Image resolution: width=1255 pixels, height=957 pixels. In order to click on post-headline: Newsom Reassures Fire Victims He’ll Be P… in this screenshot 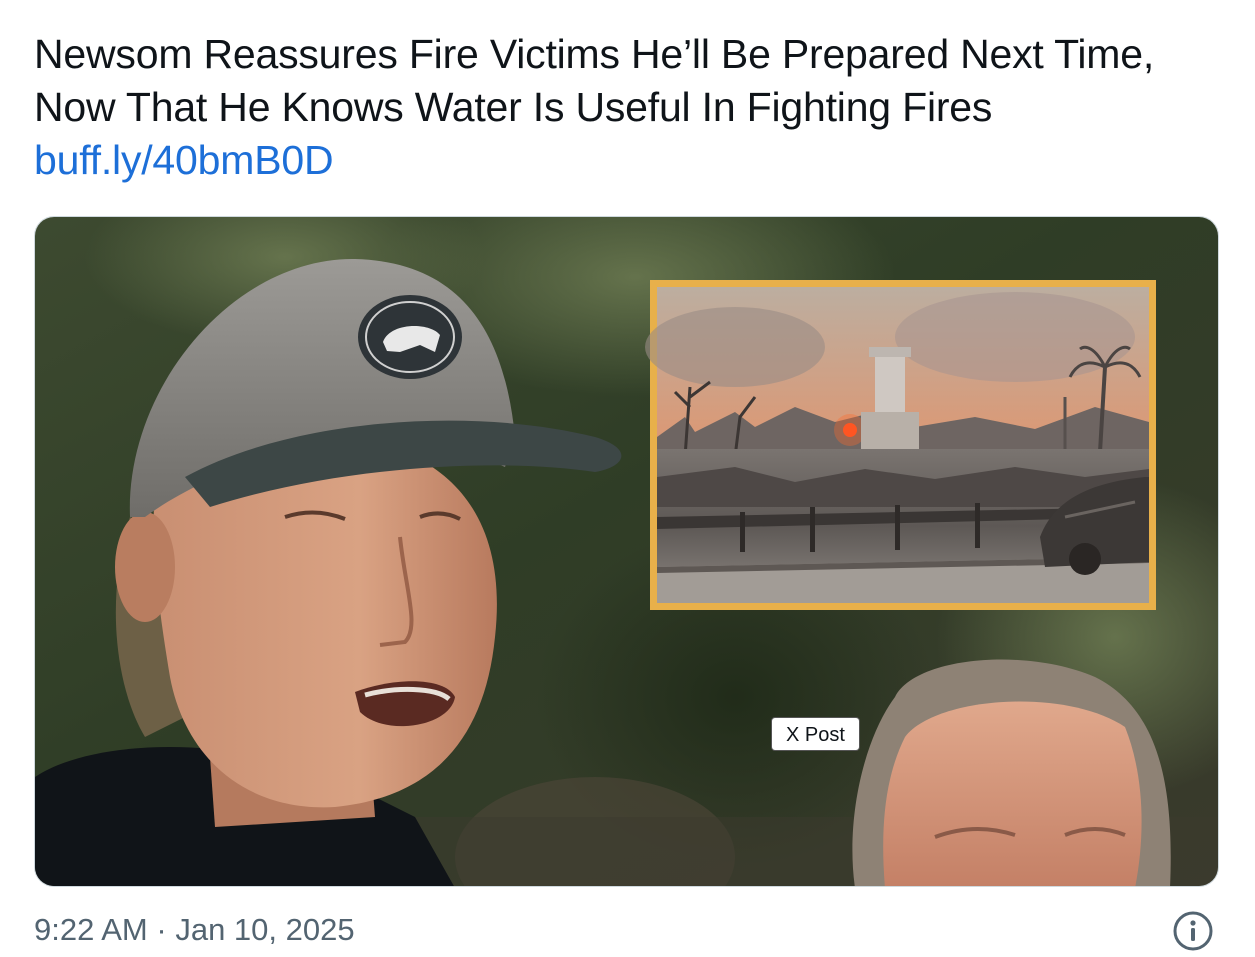, I will do `click(594, 80)`.